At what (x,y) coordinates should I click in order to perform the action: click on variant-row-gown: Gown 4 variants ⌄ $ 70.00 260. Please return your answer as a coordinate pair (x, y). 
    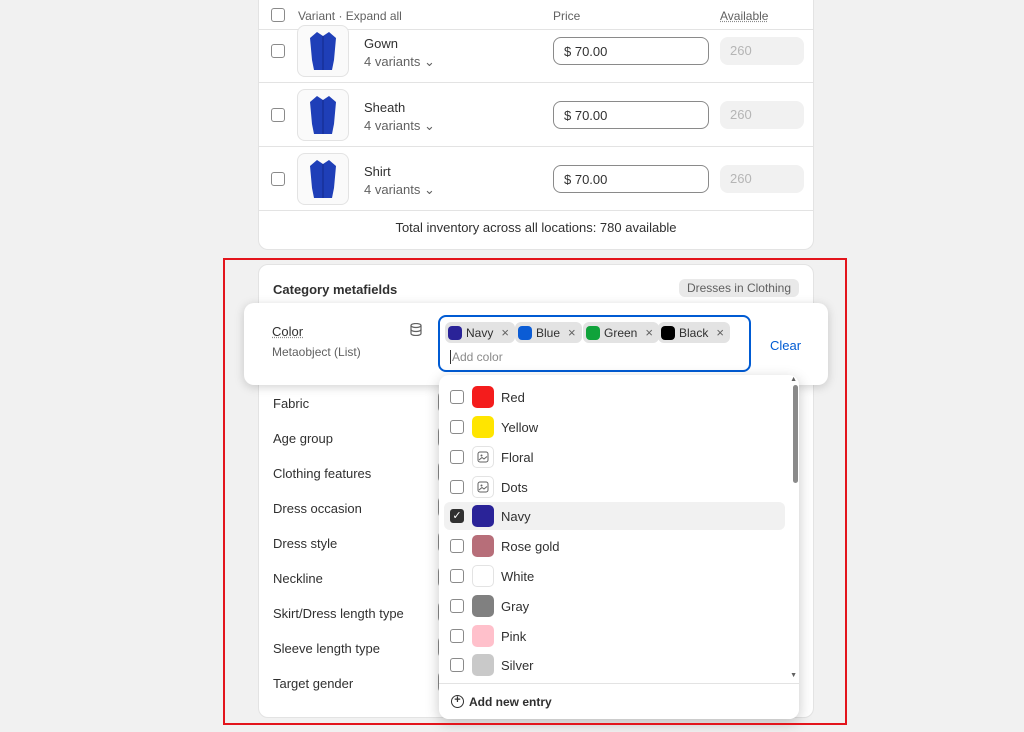
    Looking at the image, I should click on (536, 51).